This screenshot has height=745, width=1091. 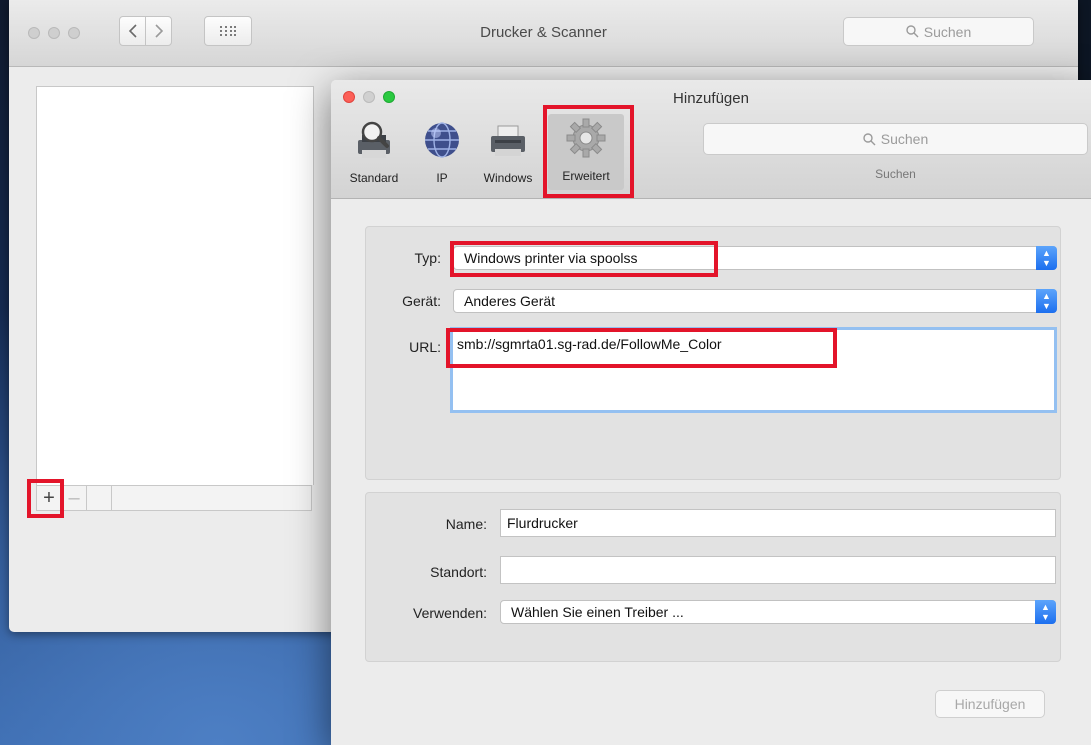 I want to click on tab-ip: IP, so click(x=442, y=151).